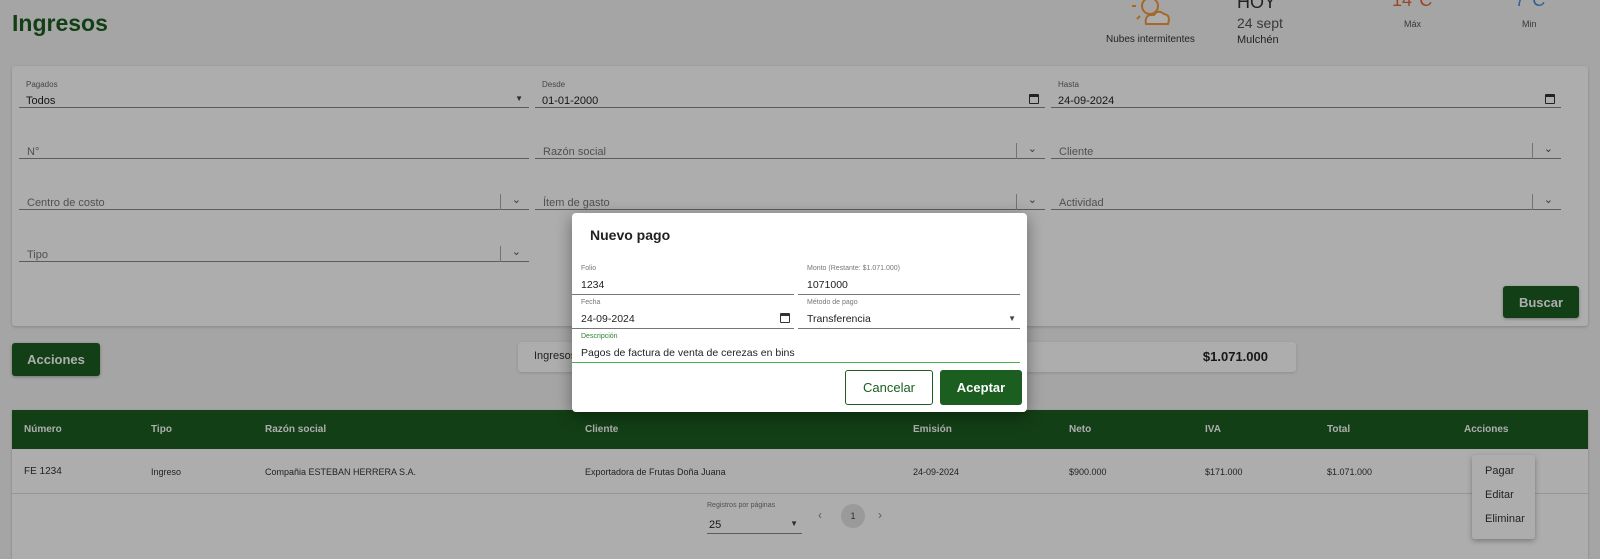  I want to click on metodo-value: Transferencia, so click(839, 319).